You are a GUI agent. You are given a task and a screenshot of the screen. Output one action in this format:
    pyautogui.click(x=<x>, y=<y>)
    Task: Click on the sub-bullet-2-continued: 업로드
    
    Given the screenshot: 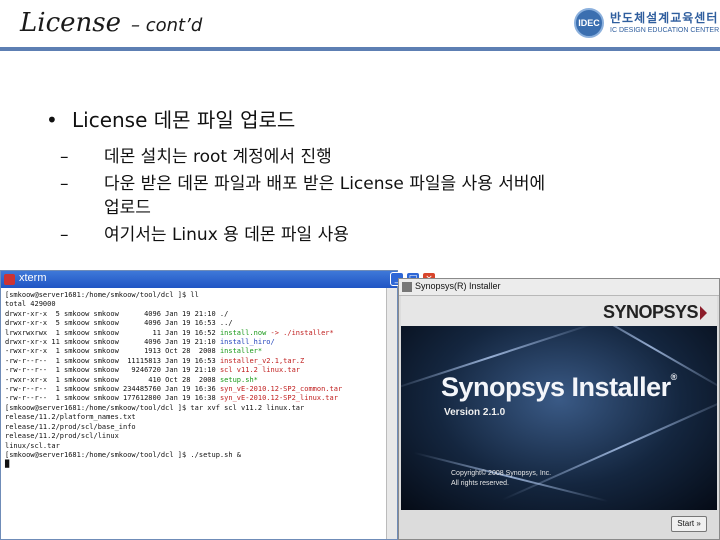 What is the action you would take?
    pyautogui.click(x=105, y=205)
    